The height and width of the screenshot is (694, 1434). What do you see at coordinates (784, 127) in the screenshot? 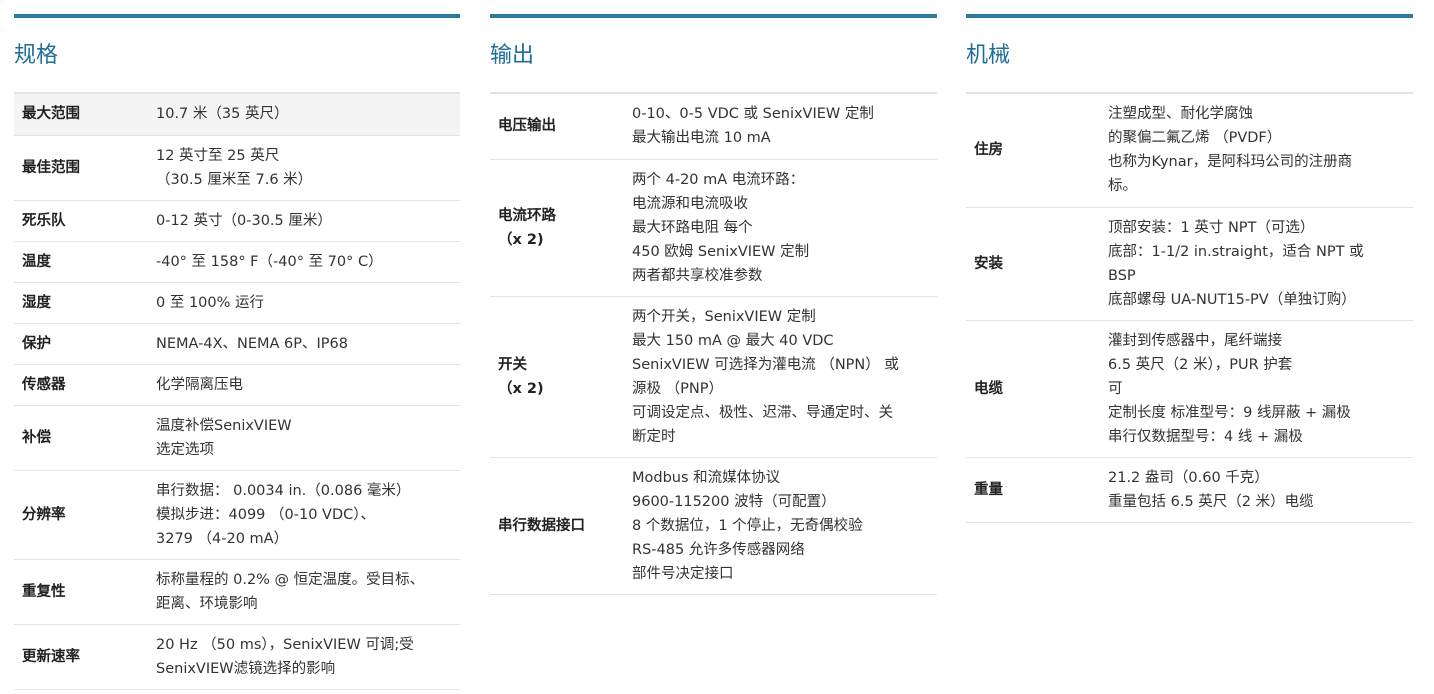
I see `spec-value: 0-10、0-5 VDC 或 SenixVIEW 定制 最大输出电流 10 mA` at bounding box center [784, 127].